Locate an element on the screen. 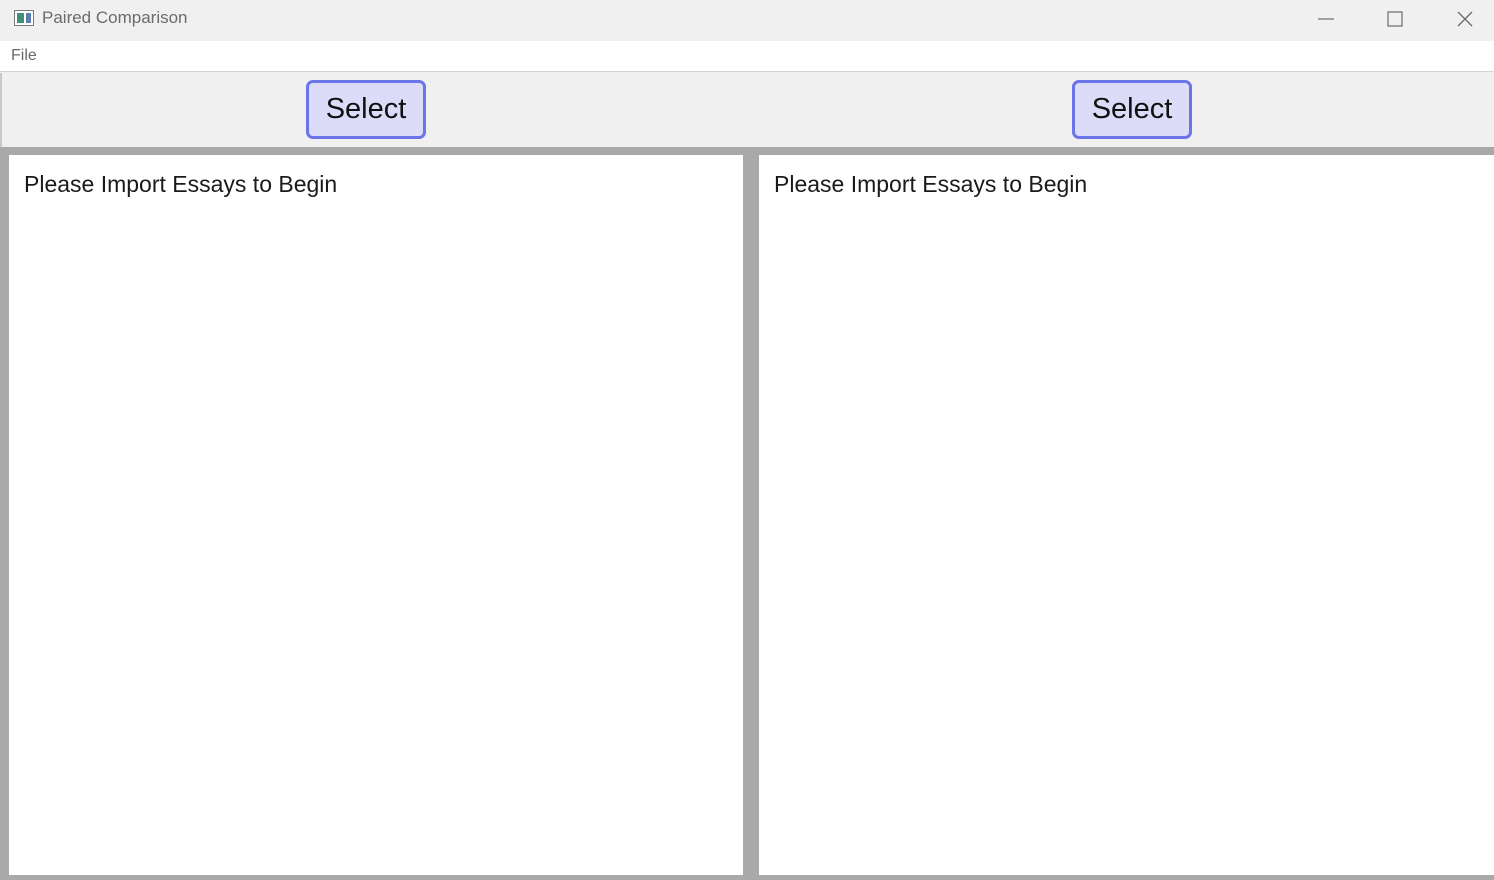 The image size is (1494, 880). app-icon-left-panel is located at coordinates (20, 18).